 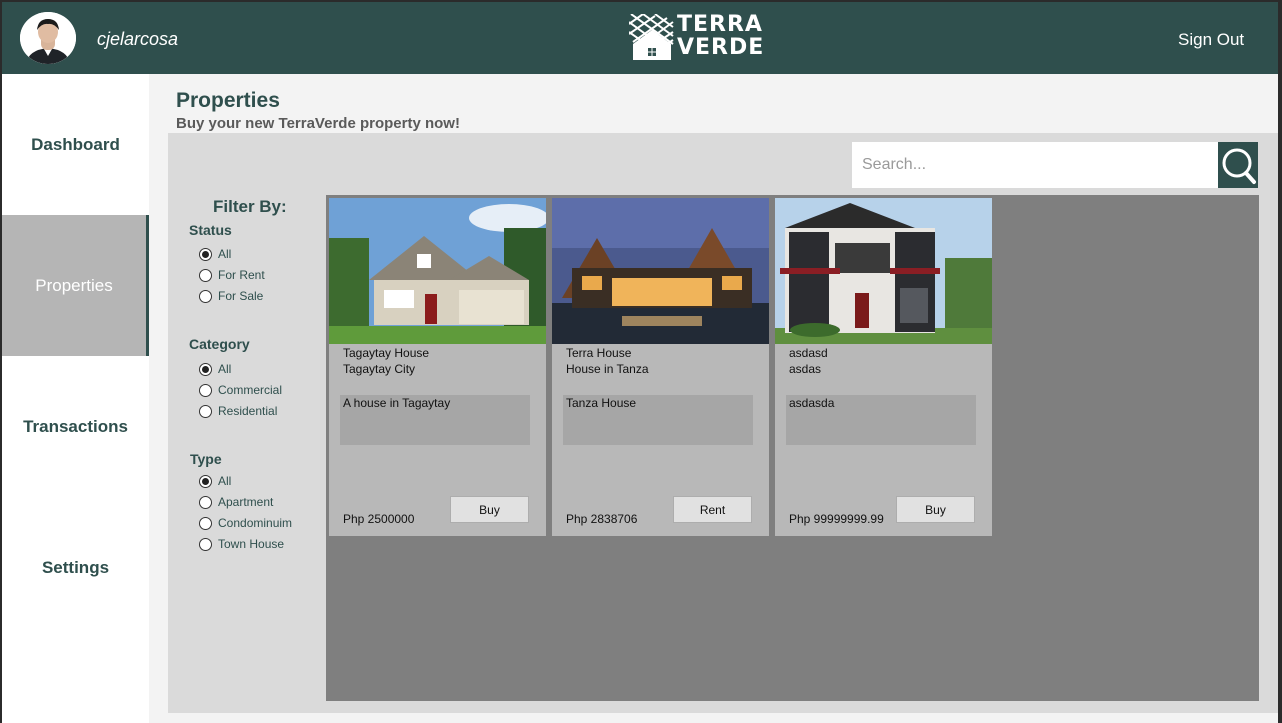 I want to click on page-subtitle: Buy your new TerraVerde property now!, so click(x=318, y=123).